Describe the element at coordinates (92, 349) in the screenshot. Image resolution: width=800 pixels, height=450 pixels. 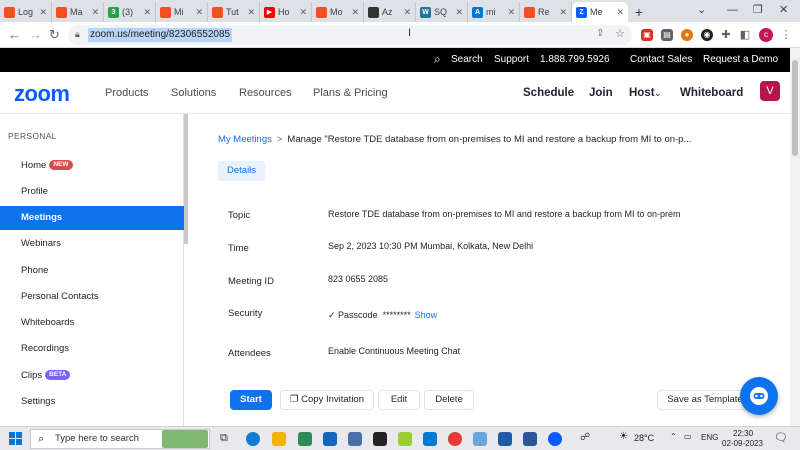
I see `sidebar-item-recordings: Recordings` at that location.